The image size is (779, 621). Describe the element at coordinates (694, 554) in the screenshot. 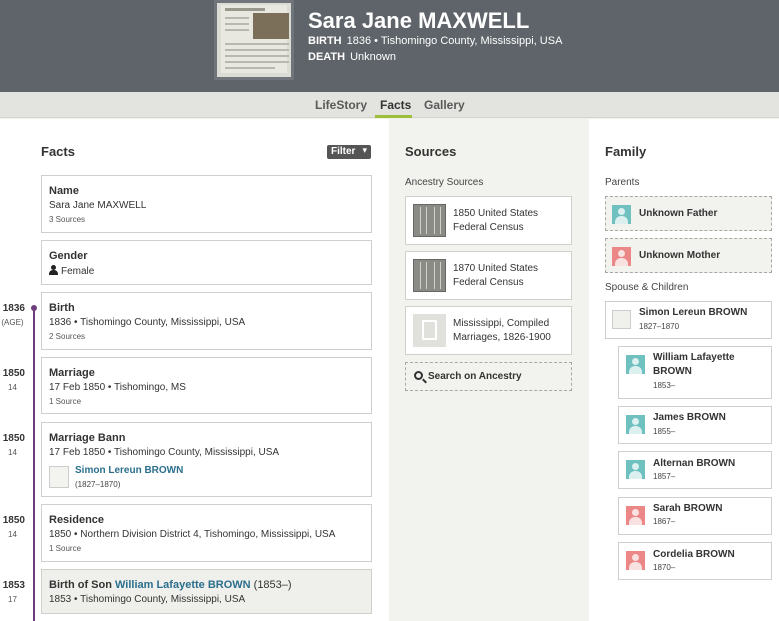

I see `child-name: Cordelia BROWN` at that location.